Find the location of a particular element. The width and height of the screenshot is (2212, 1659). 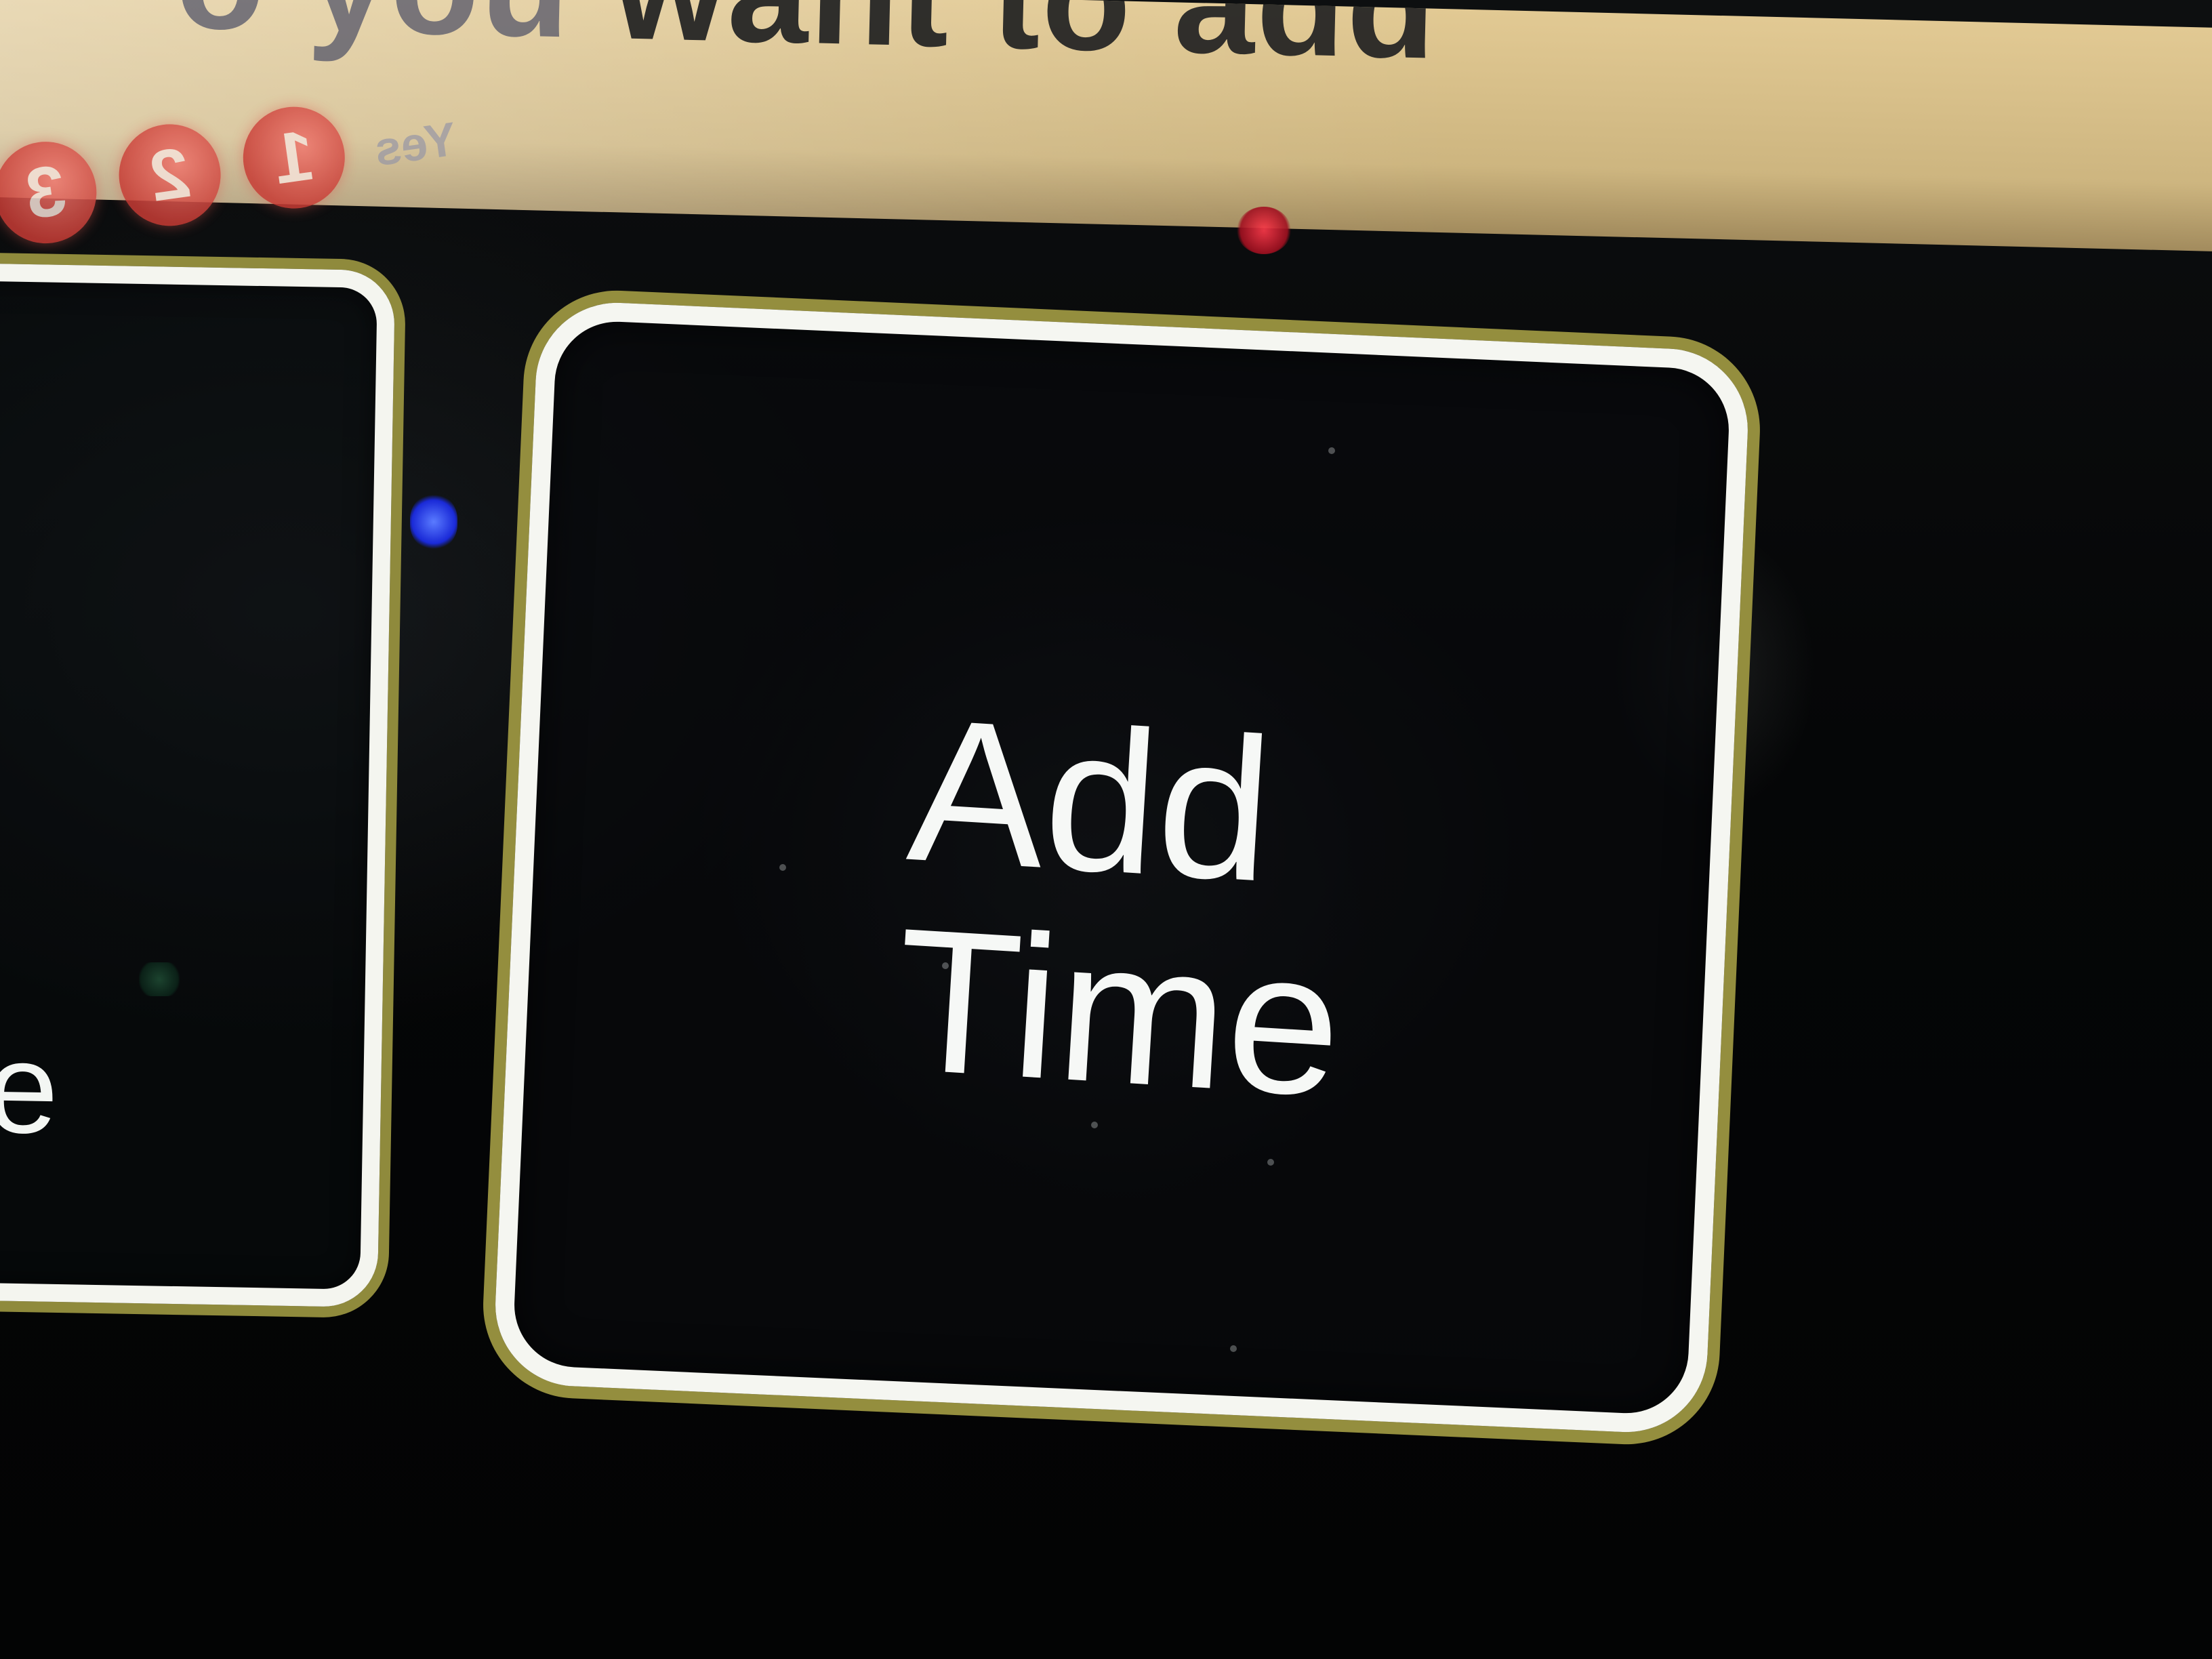

option-button-left-label: e is located at coordinates (30, 1088).